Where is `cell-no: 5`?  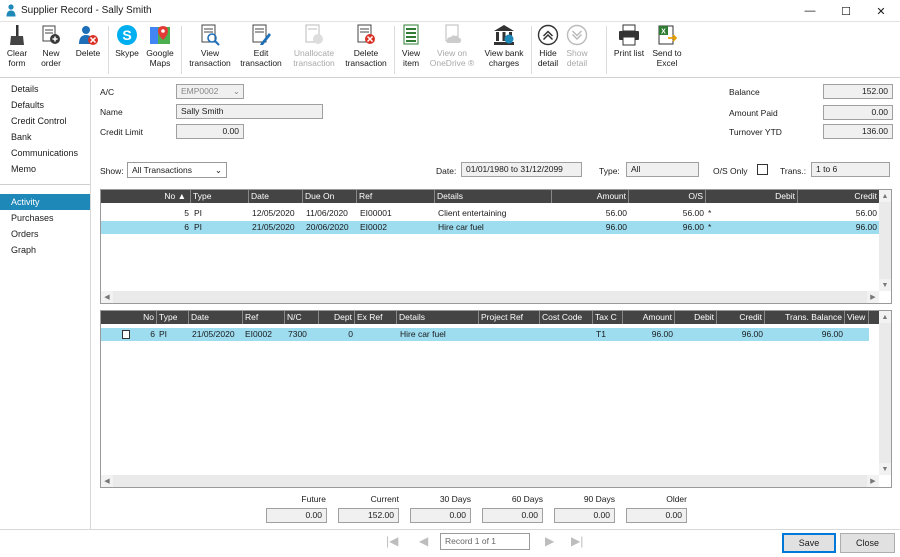
cell-no: 5 is located at coordinates (186, 213).